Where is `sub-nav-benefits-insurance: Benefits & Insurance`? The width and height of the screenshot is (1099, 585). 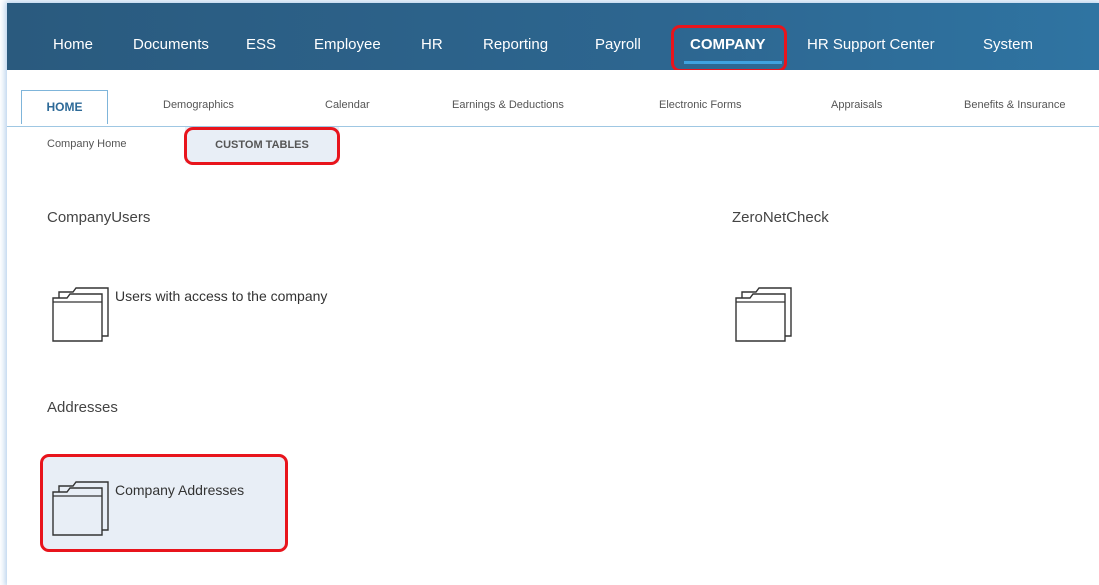 sub-nav-benefits-insurance: Benefits & Insurance is located at coordinates (1015, 105).